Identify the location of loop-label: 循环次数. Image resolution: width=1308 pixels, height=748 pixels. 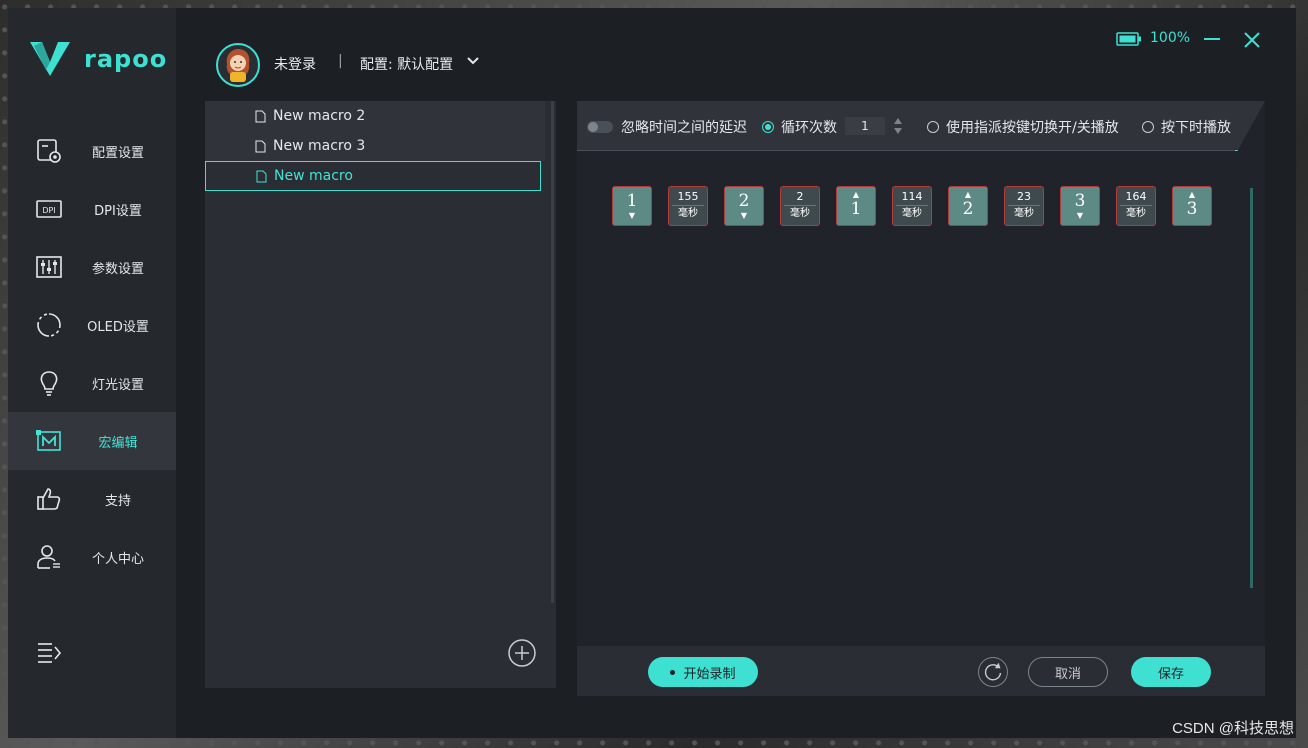
(809, 128).